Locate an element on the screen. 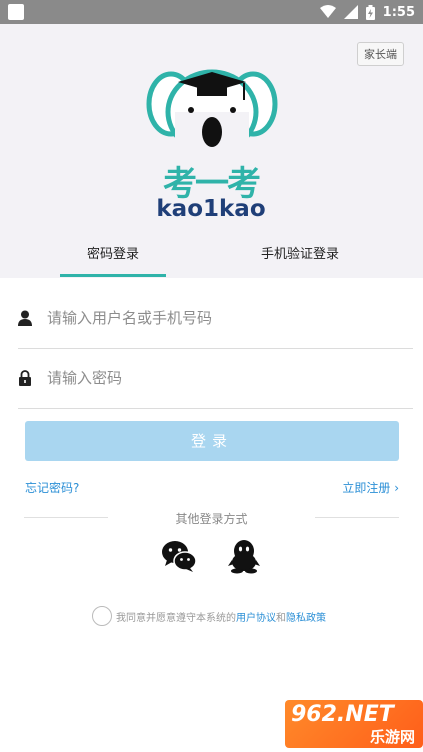 This screenshot has height=752, width=423. agreement-checkbox is located at coordinates (102, 616).